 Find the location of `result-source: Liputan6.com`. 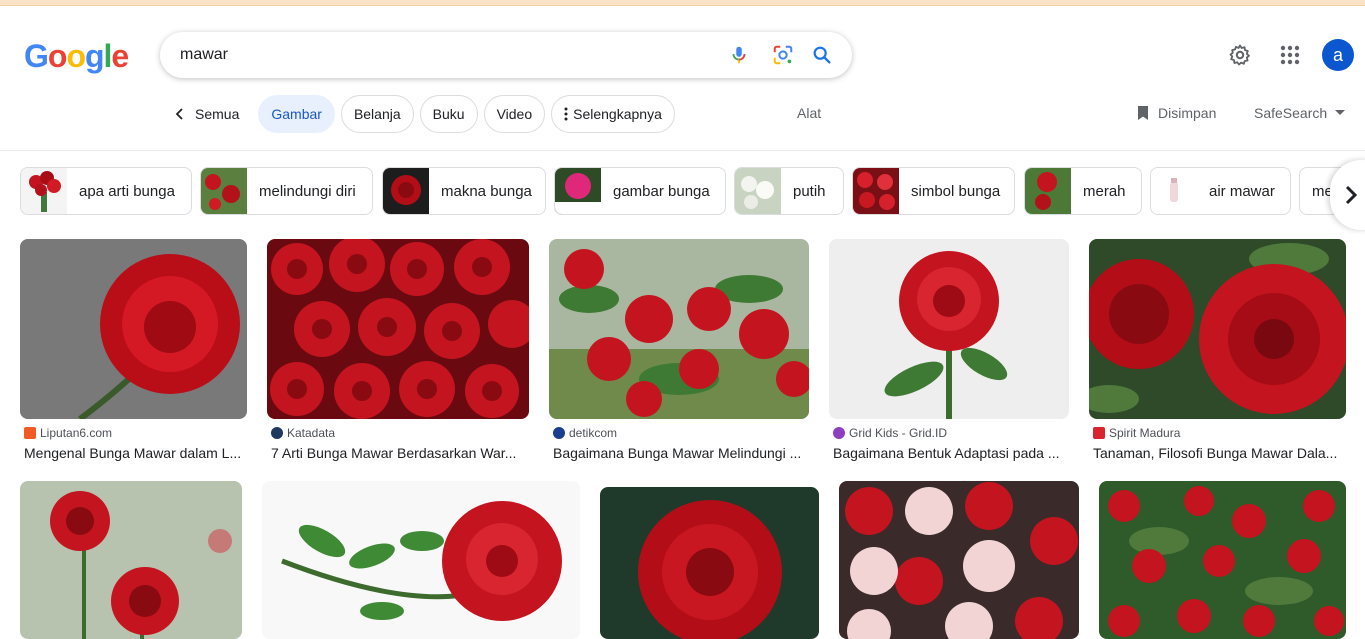

result-source: Liputan6.com is located at coordinates (68, 433).